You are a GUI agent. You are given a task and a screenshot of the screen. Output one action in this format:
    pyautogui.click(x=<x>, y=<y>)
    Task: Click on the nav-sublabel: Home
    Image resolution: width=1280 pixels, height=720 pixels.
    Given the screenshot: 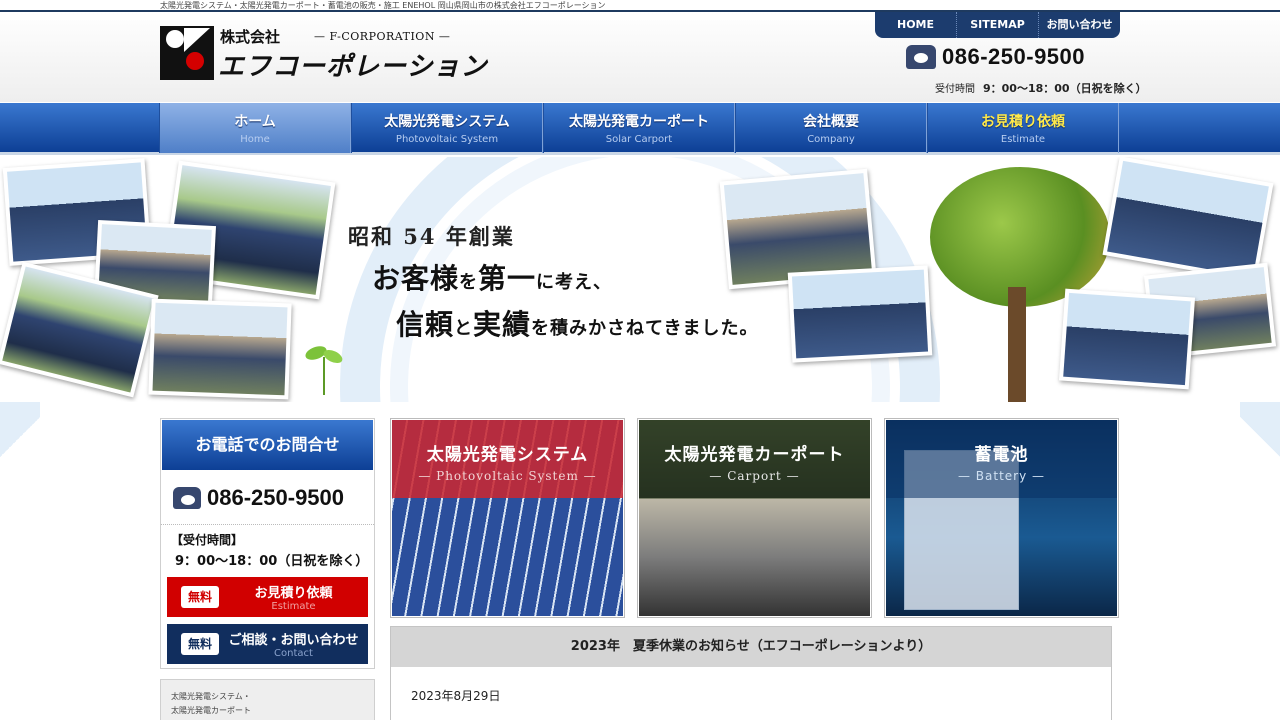 What is the action you would take?
    pyautogui.click(x=255, y=139)
    